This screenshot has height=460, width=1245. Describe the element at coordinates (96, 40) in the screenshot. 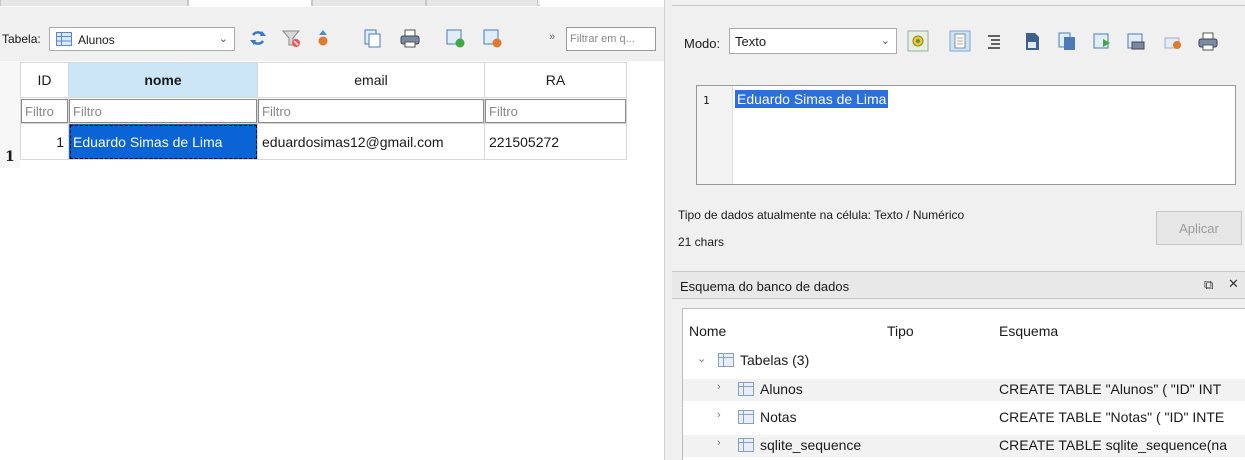

I see `table-select-value: Alunos` at that location.